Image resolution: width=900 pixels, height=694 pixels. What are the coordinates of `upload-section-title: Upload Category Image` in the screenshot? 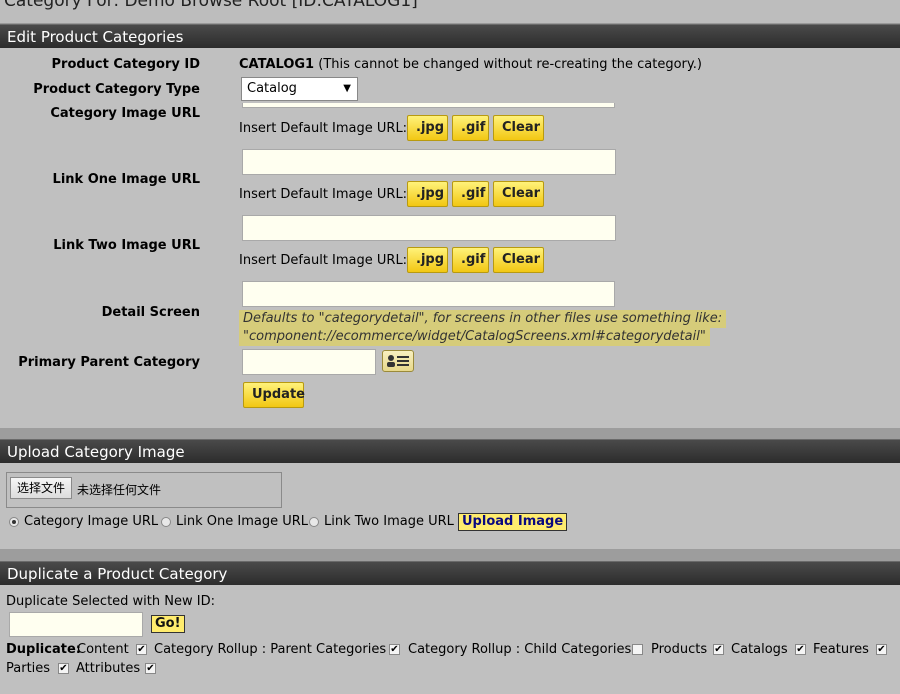 It's located at (96, 452).